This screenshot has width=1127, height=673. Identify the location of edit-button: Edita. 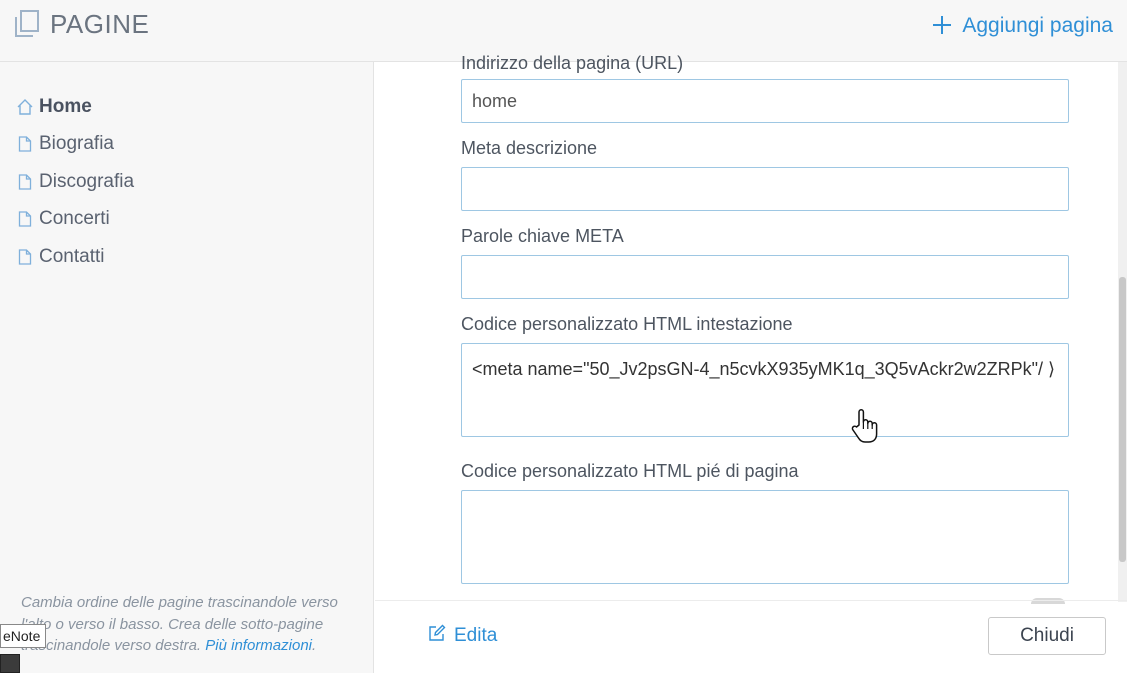
(462, 635).